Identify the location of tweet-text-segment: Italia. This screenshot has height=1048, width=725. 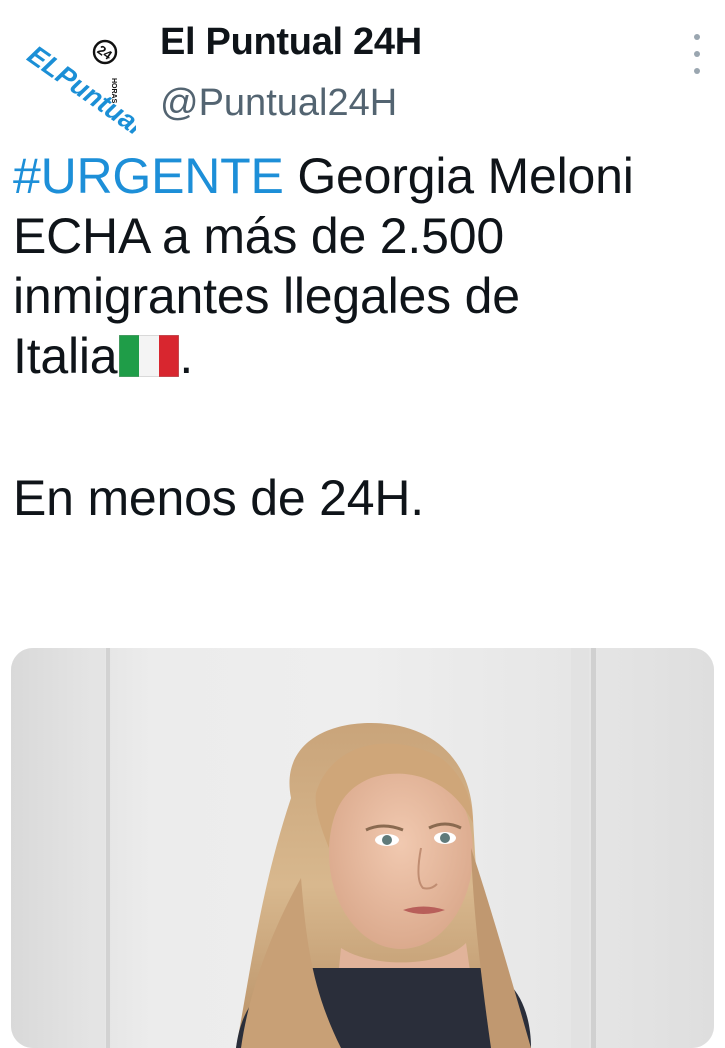
(65, 356).